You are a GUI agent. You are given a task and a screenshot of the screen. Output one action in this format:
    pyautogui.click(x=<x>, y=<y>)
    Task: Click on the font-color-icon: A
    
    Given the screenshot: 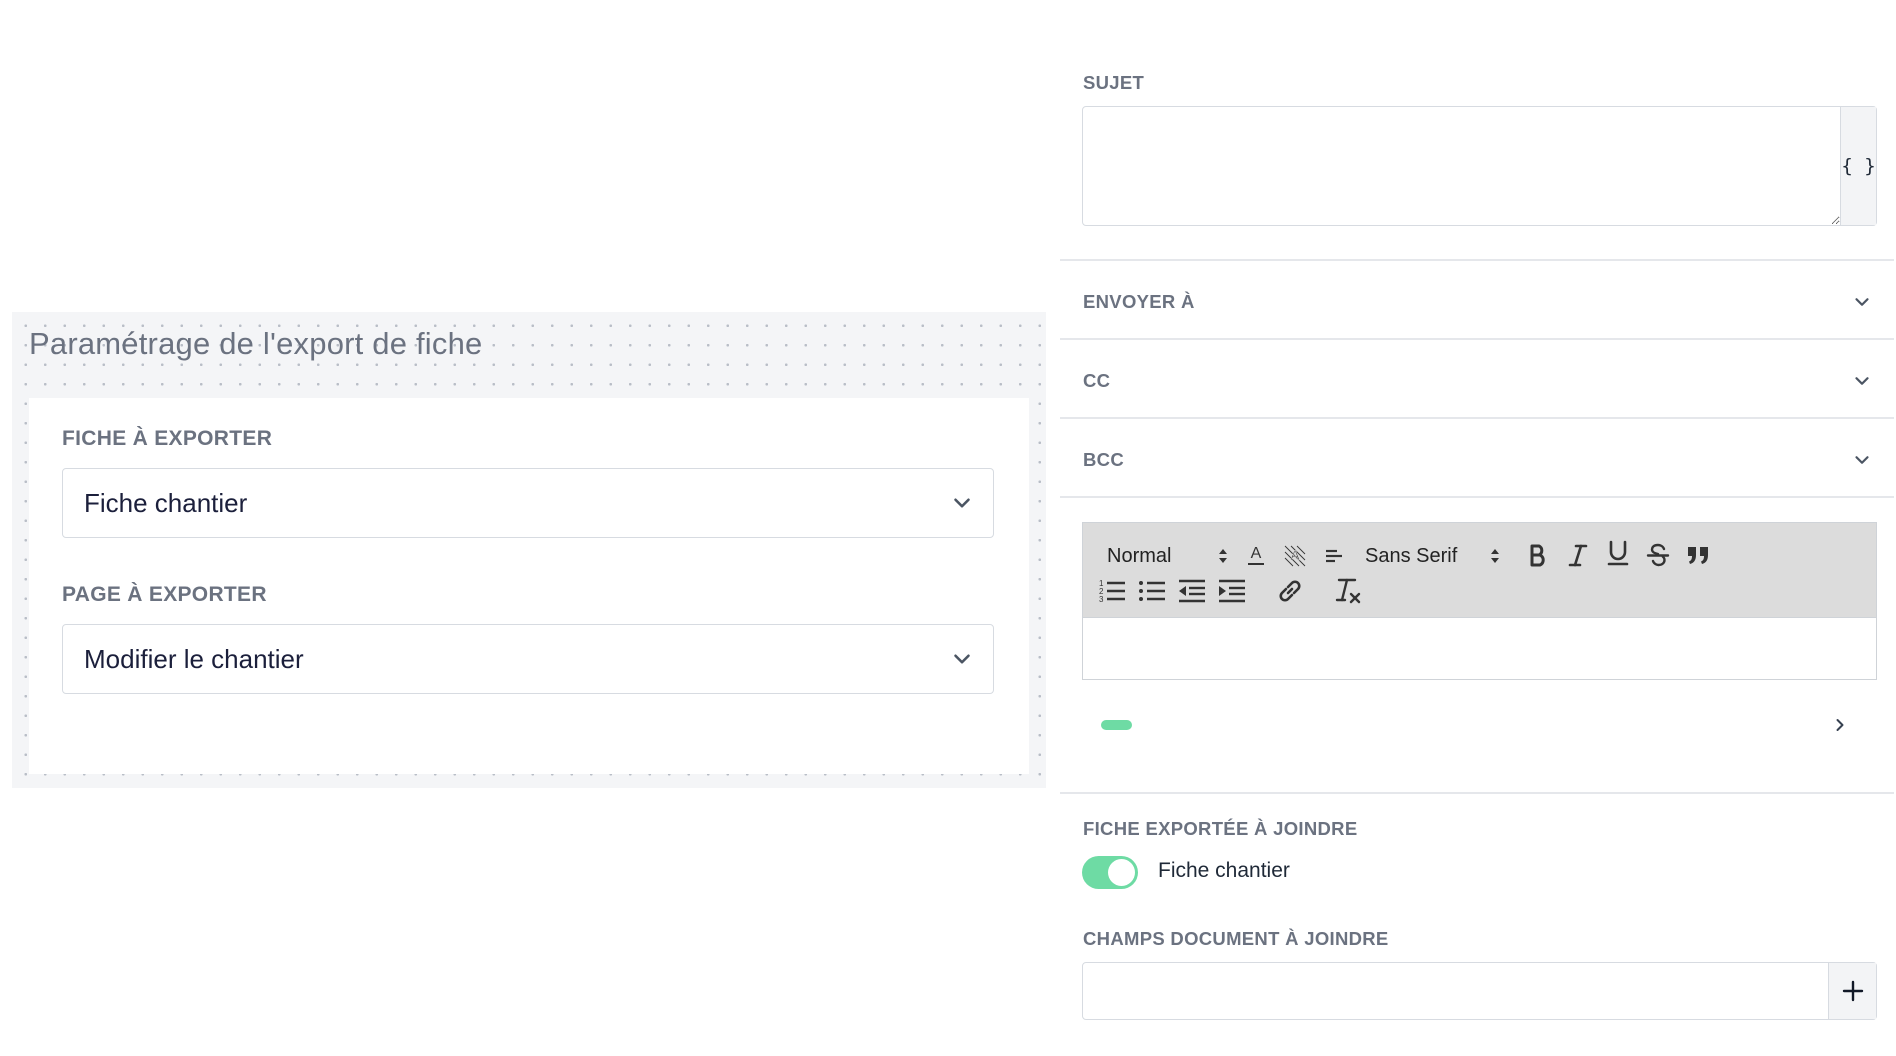 What is the action you would take?
    pyautogui.click(x=1256, y=555)
    